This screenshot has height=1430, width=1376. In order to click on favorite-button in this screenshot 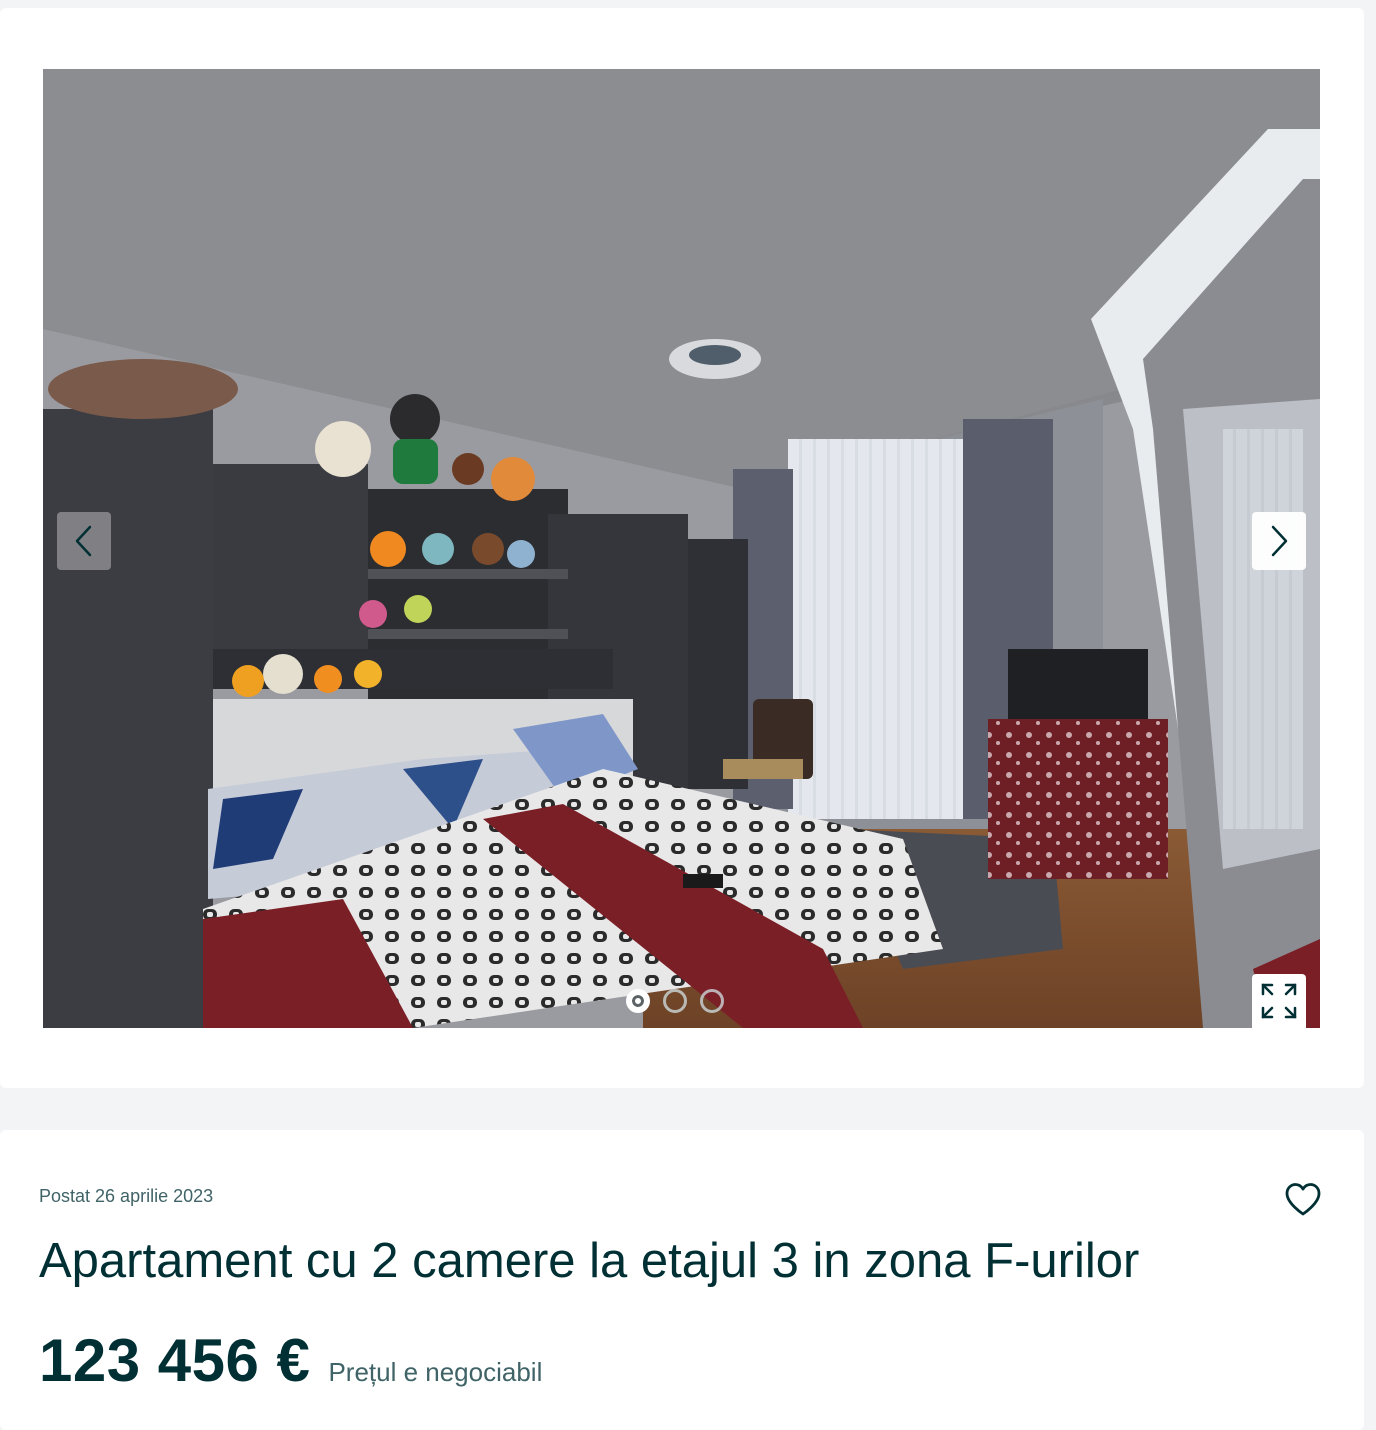, I will do `click(1303, 1199)`.